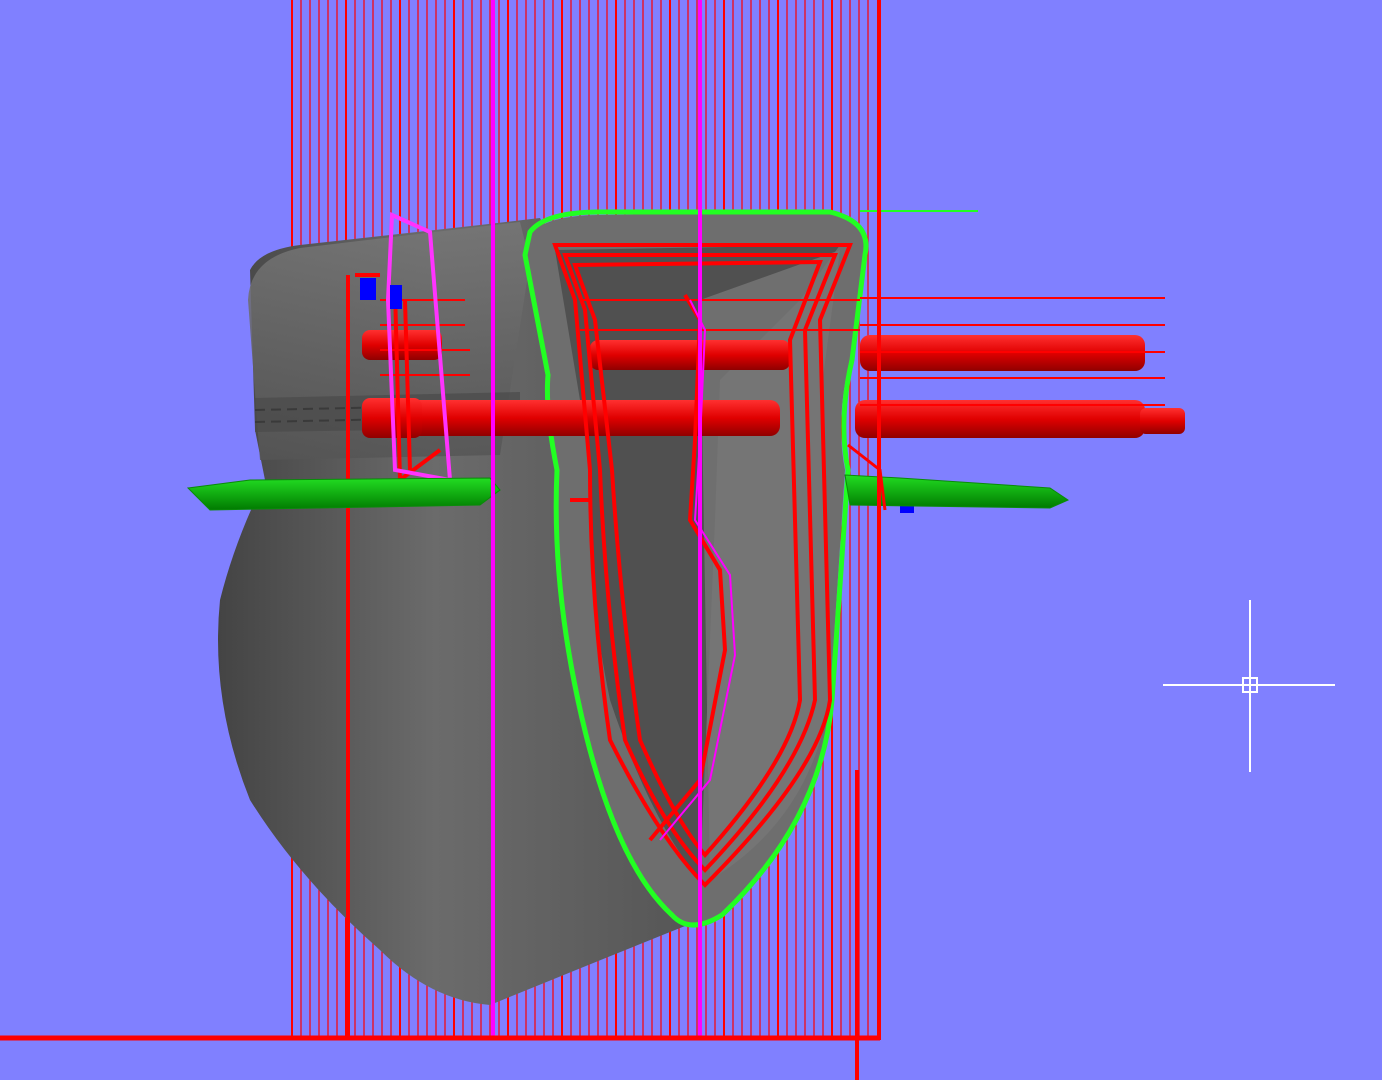  Describe the element at coordinates (402, 345) in the screenshot. I see `shaft-tube-left-upper` at that location.